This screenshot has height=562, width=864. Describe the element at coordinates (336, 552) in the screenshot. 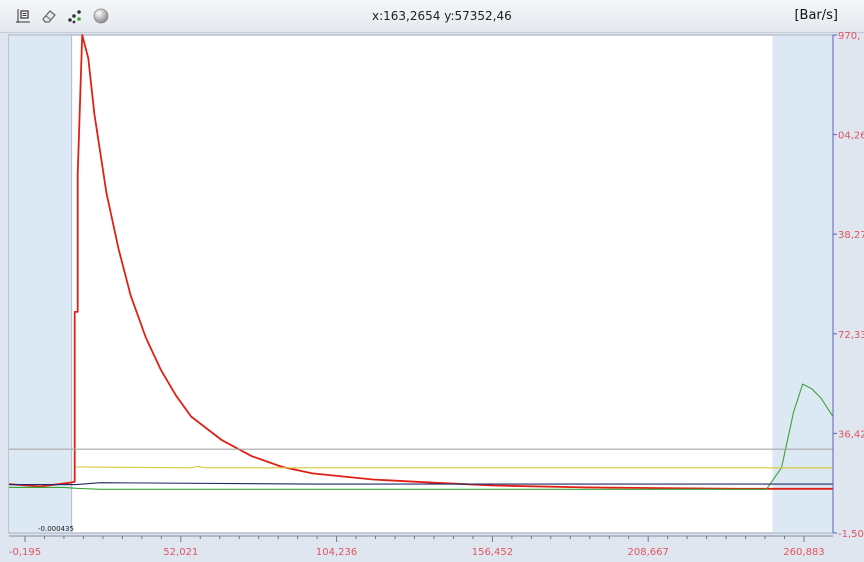

I see `x-tick-label: 104,236` at that location.